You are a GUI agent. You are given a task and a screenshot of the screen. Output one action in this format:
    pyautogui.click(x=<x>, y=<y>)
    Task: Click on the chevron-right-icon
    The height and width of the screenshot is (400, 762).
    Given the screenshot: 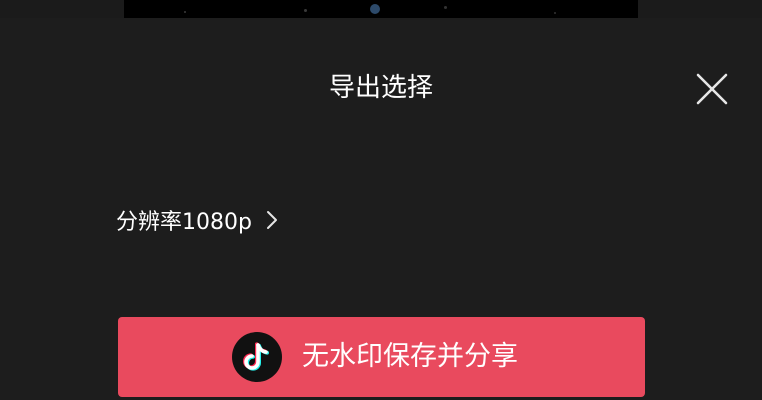 What is the action you would take?
    pyautogui.click(x=271, y=220)
    